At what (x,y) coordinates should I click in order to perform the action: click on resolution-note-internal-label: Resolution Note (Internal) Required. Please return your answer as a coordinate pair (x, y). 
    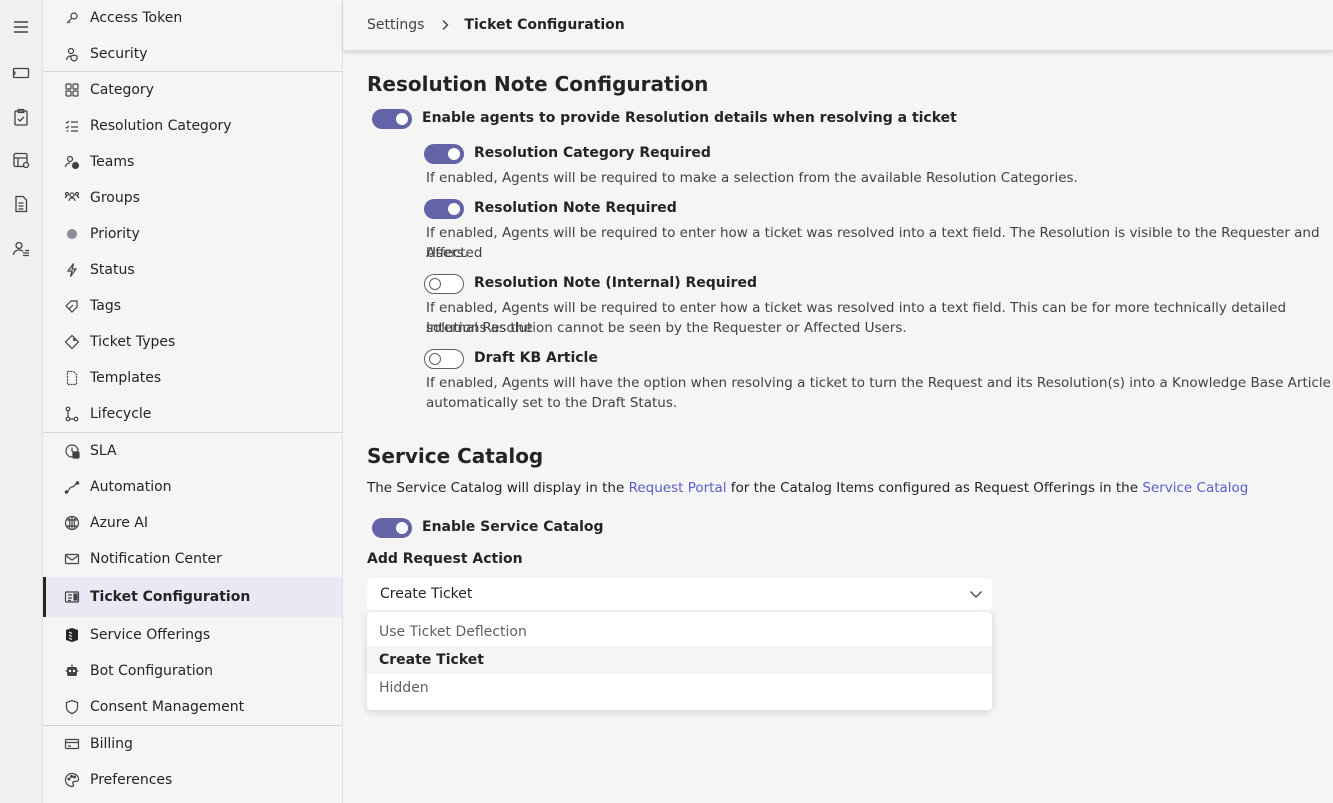
    Looking at the image, I should click on (615, 283).